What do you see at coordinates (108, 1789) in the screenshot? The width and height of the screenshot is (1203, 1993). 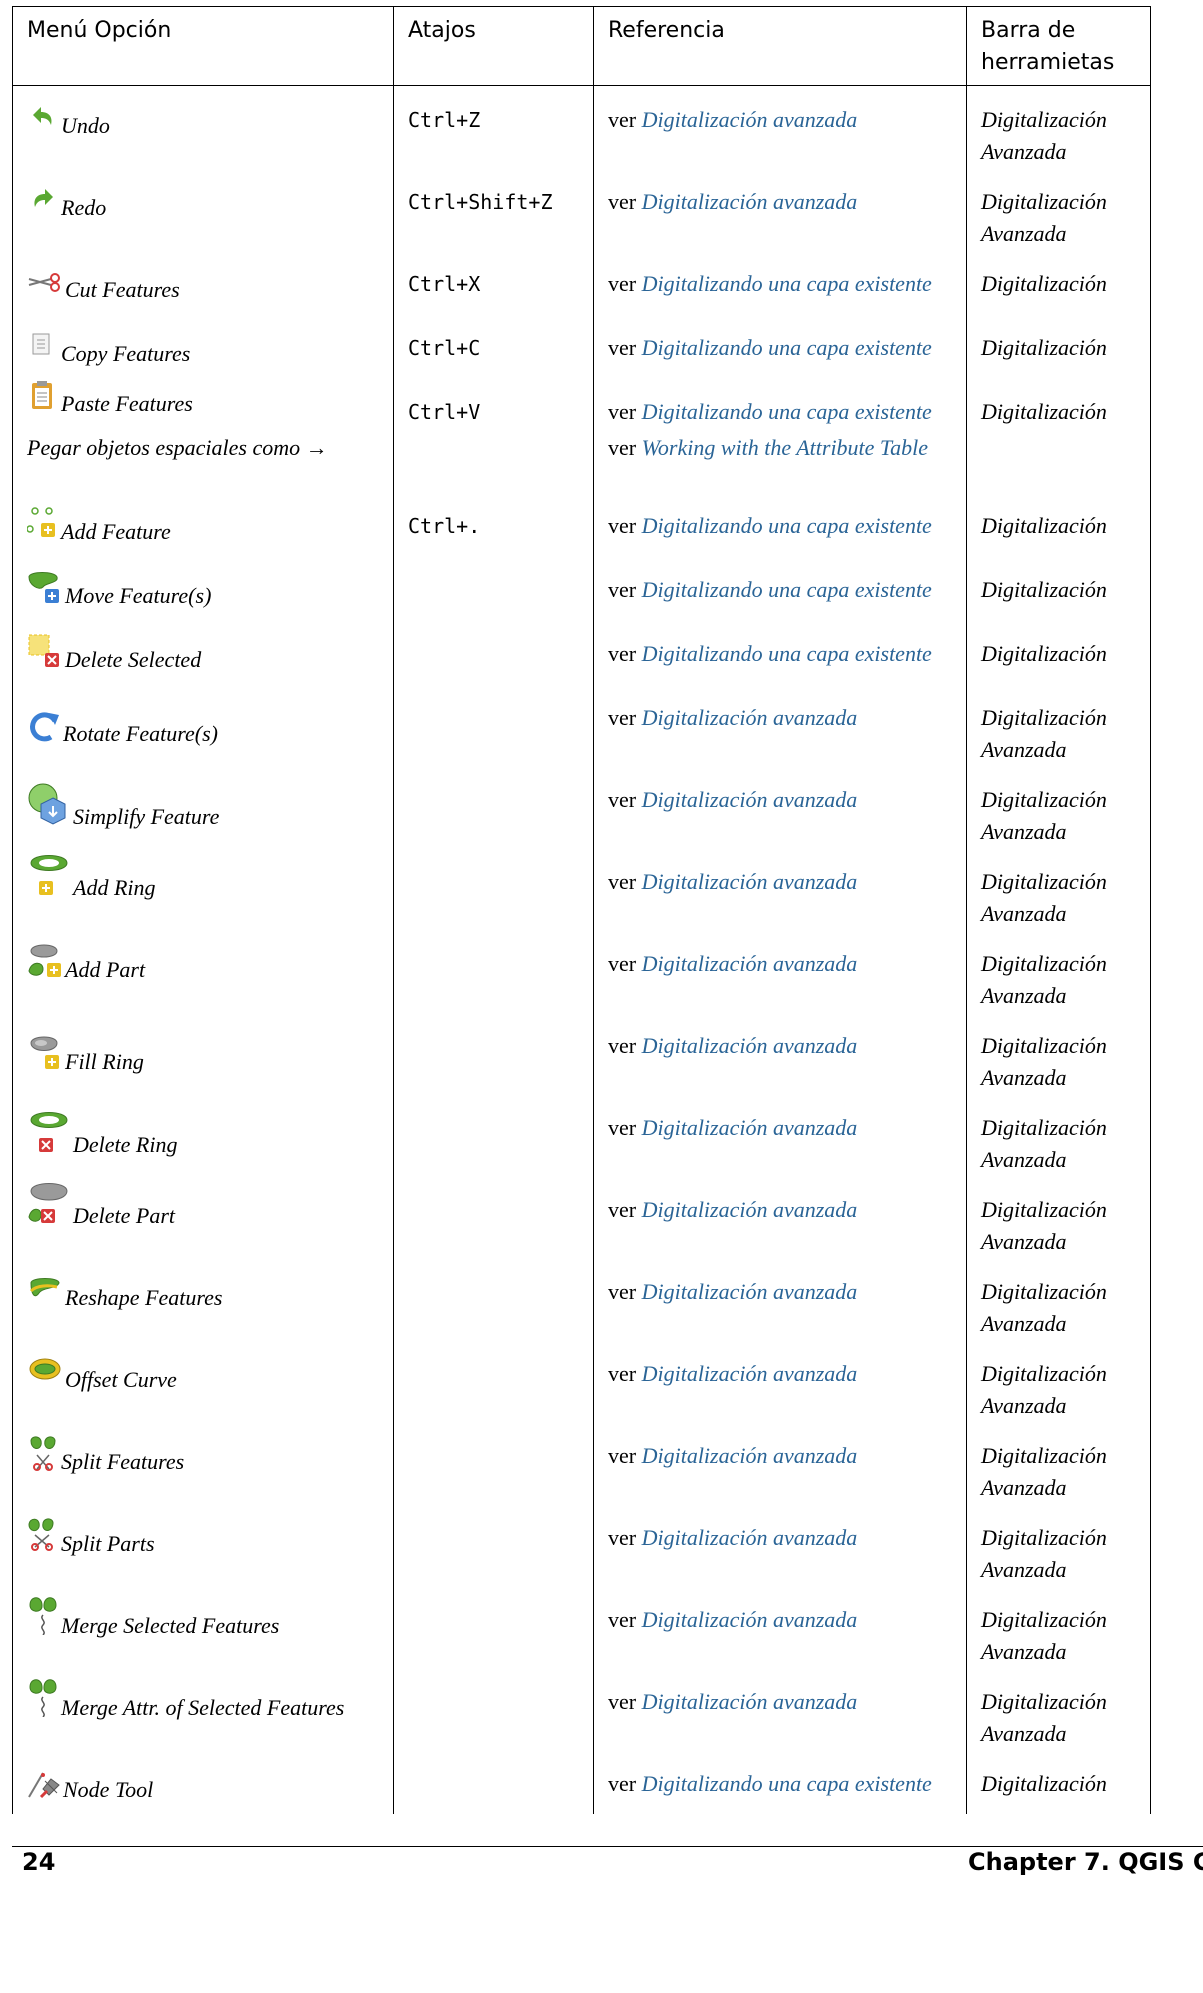 I see `menu-option-label: Node Tool` at bounding box center [108, 1789].